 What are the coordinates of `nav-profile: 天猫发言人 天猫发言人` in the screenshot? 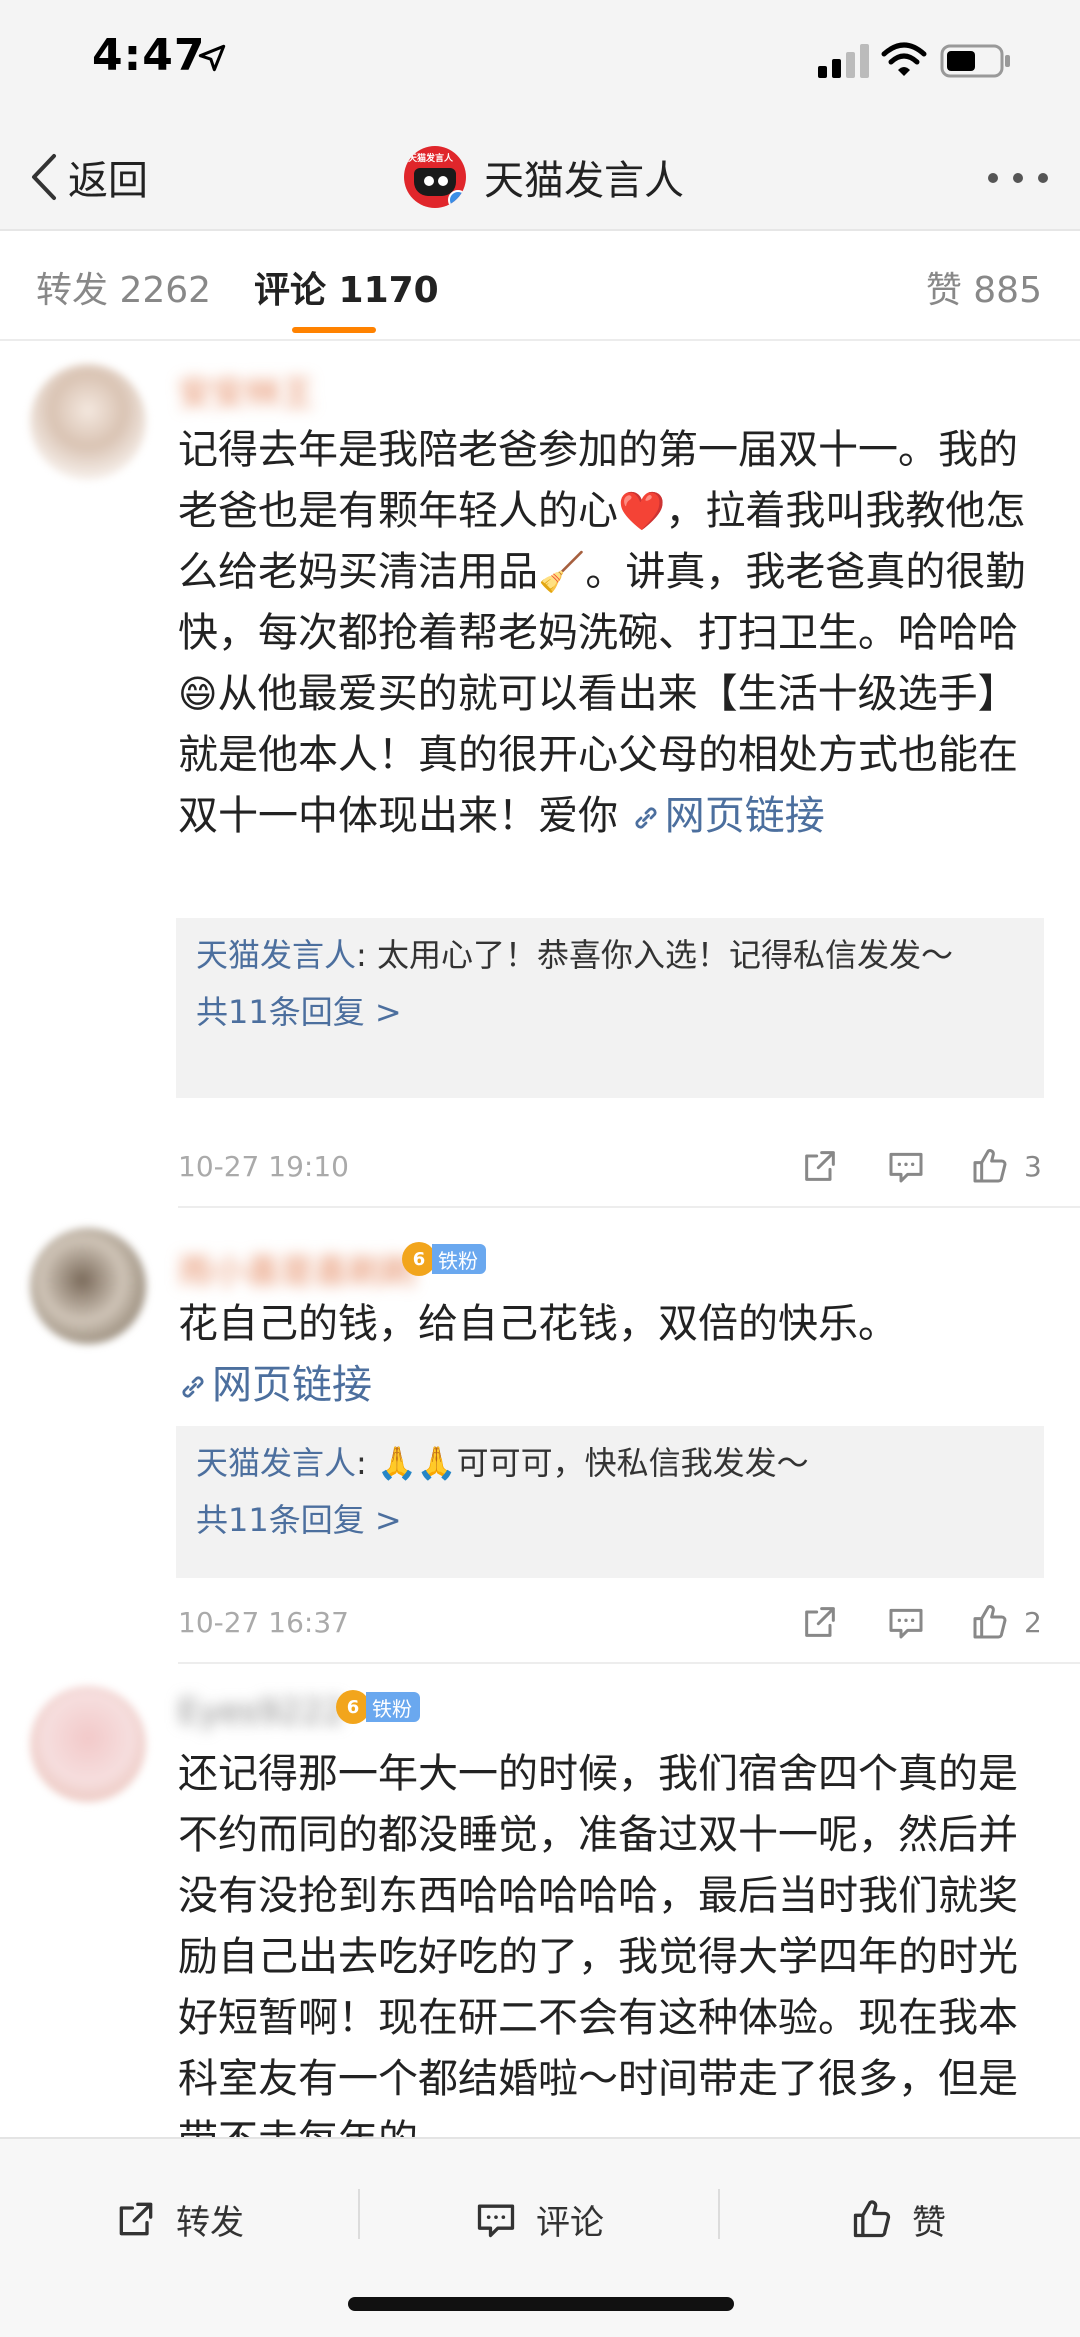 It's located at (544, 177).